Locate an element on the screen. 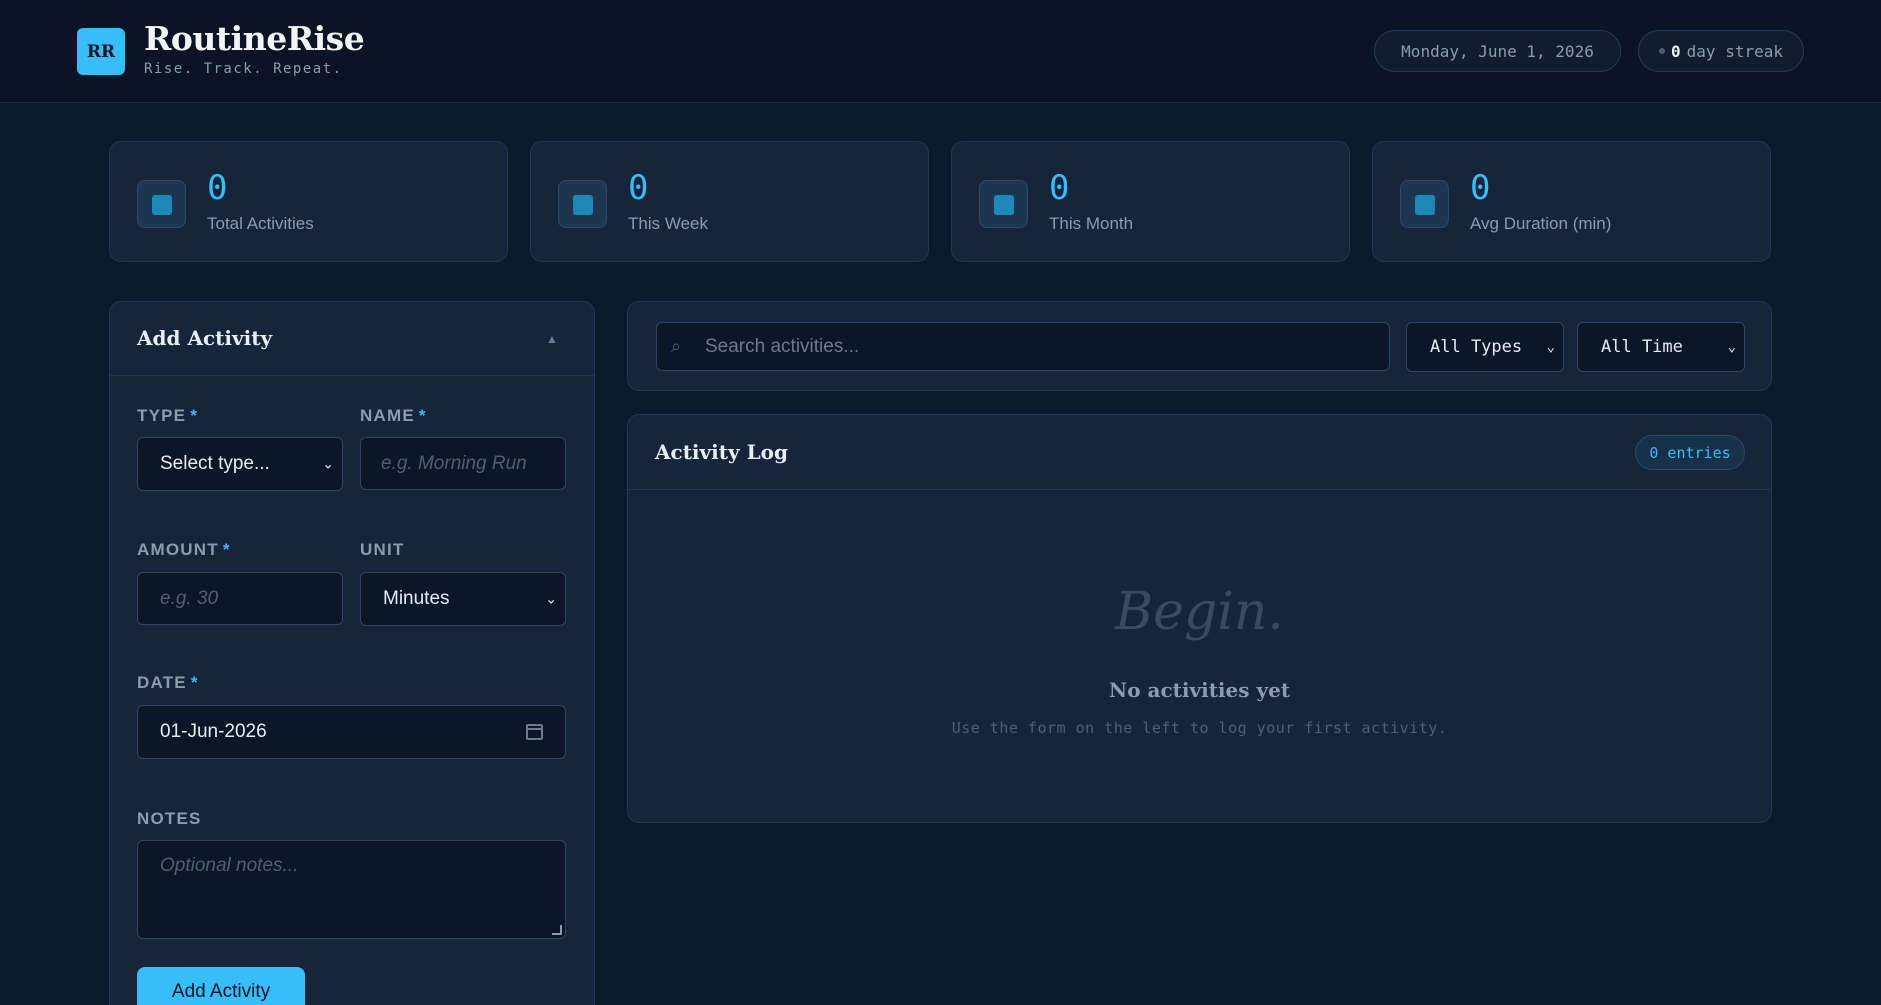 This screenshot has width=1881, height=1005. chevron-up-icon: ▲ is located at coordinates (552, 339).